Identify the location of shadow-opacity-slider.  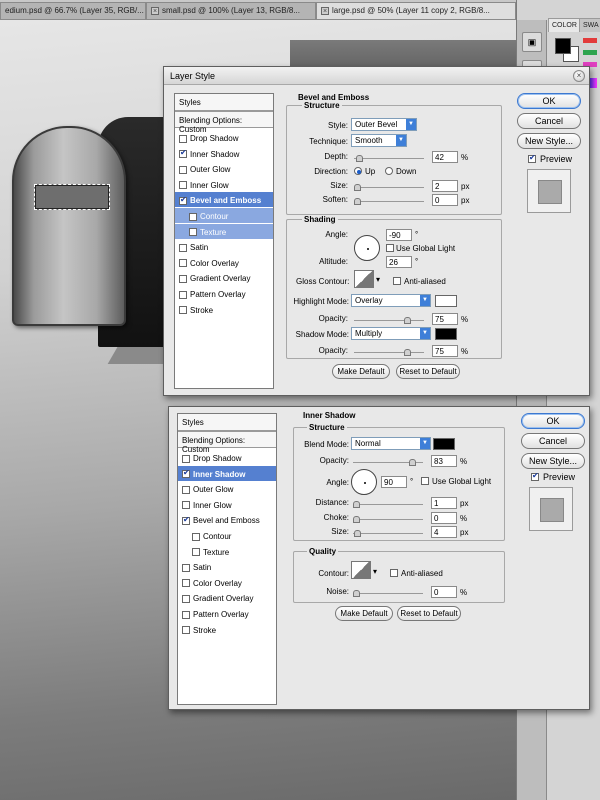
(389, 352).